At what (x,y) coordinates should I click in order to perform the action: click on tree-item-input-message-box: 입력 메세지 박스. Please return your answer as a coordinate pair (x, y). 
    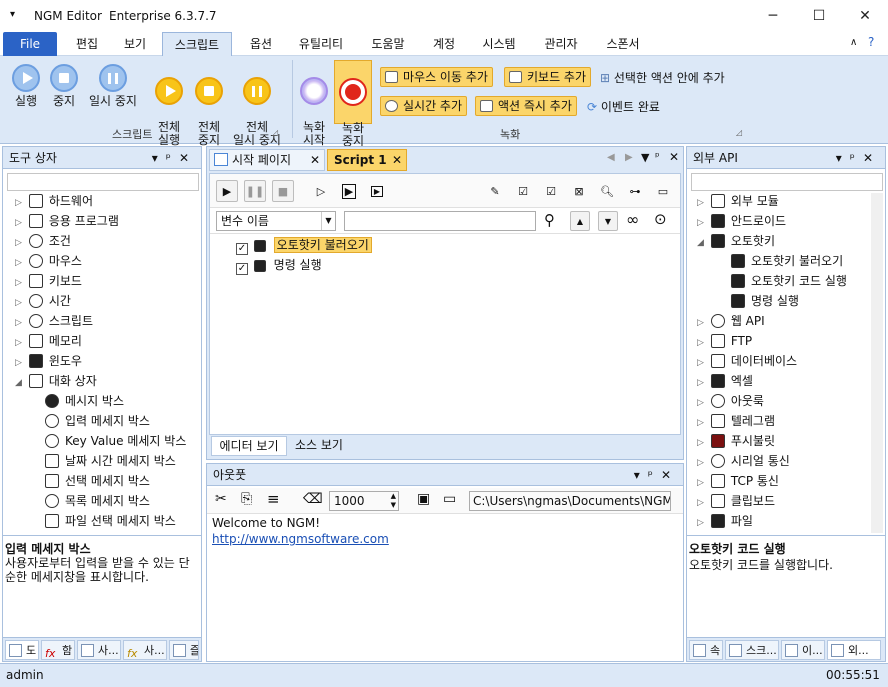
    Looking at the image, I should click on (97, 421).